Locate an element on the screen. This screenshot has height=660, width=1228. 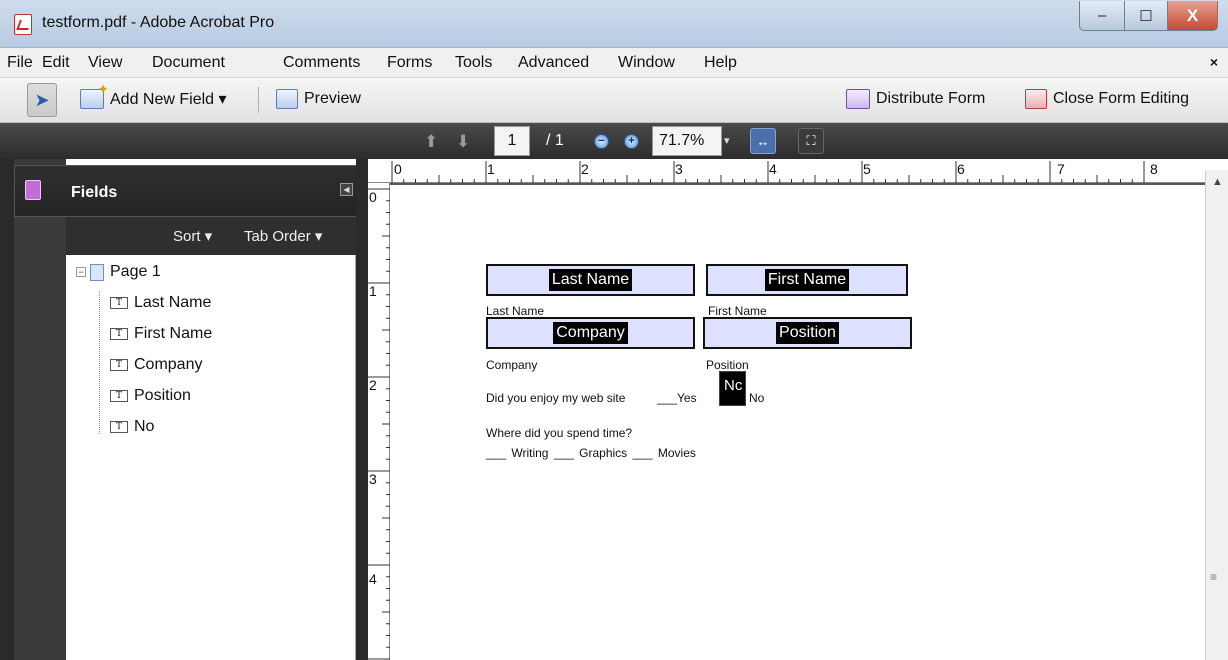
form-field-first-name: First Name is located at coordinates (807, 280).